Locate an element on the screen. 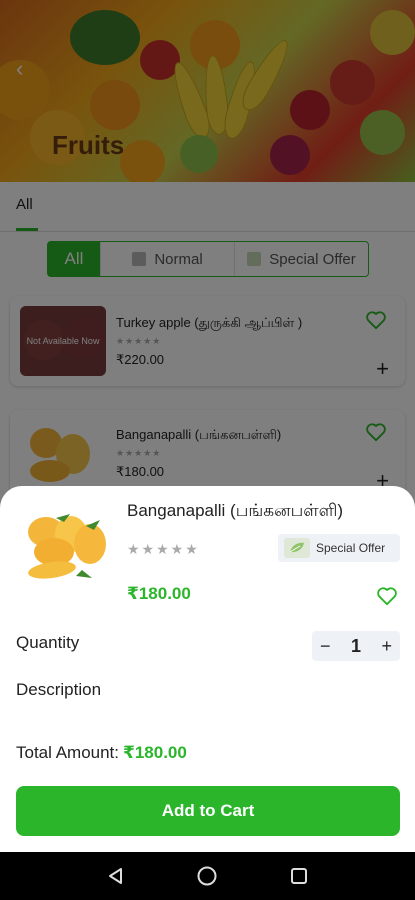  quantity-value: 1 is located at coordinates (355, 645).